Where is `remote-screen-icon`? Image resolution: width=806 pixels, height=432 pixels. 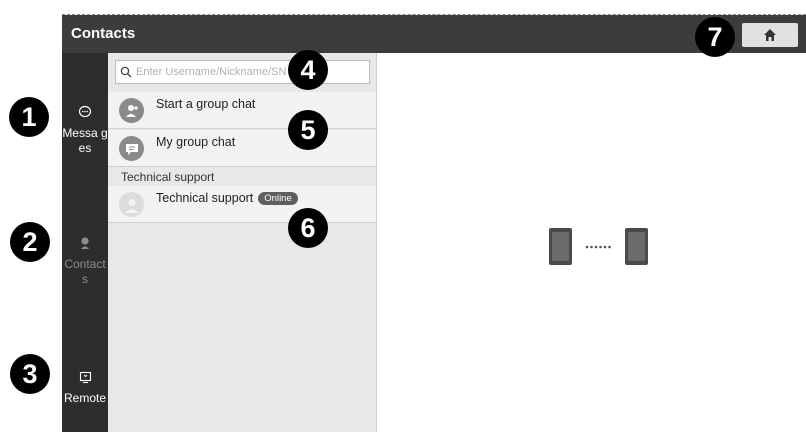 remote-screen-icon is located at coordinates (85, 377).